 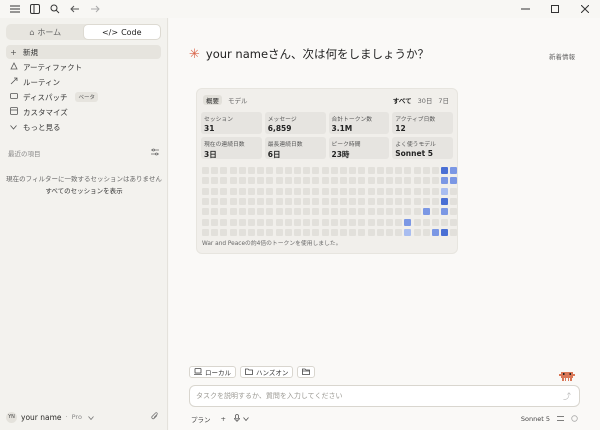 What do you see at coordinates (13, 97) in the screenshot?
I see `dispatch-icon` at bounding box center [13, 97].